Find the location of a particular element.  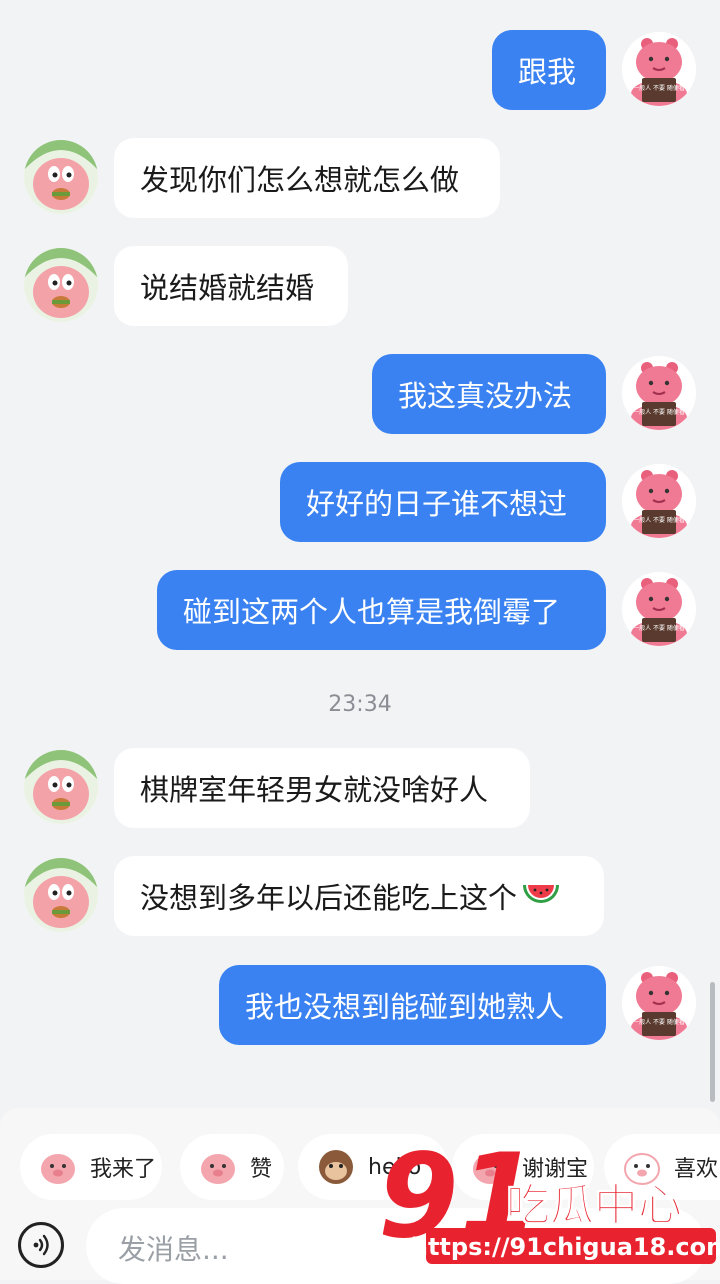

message-bubble: 棋牌室年轻男女就没啥好人 is located at coordinates (322, 788).